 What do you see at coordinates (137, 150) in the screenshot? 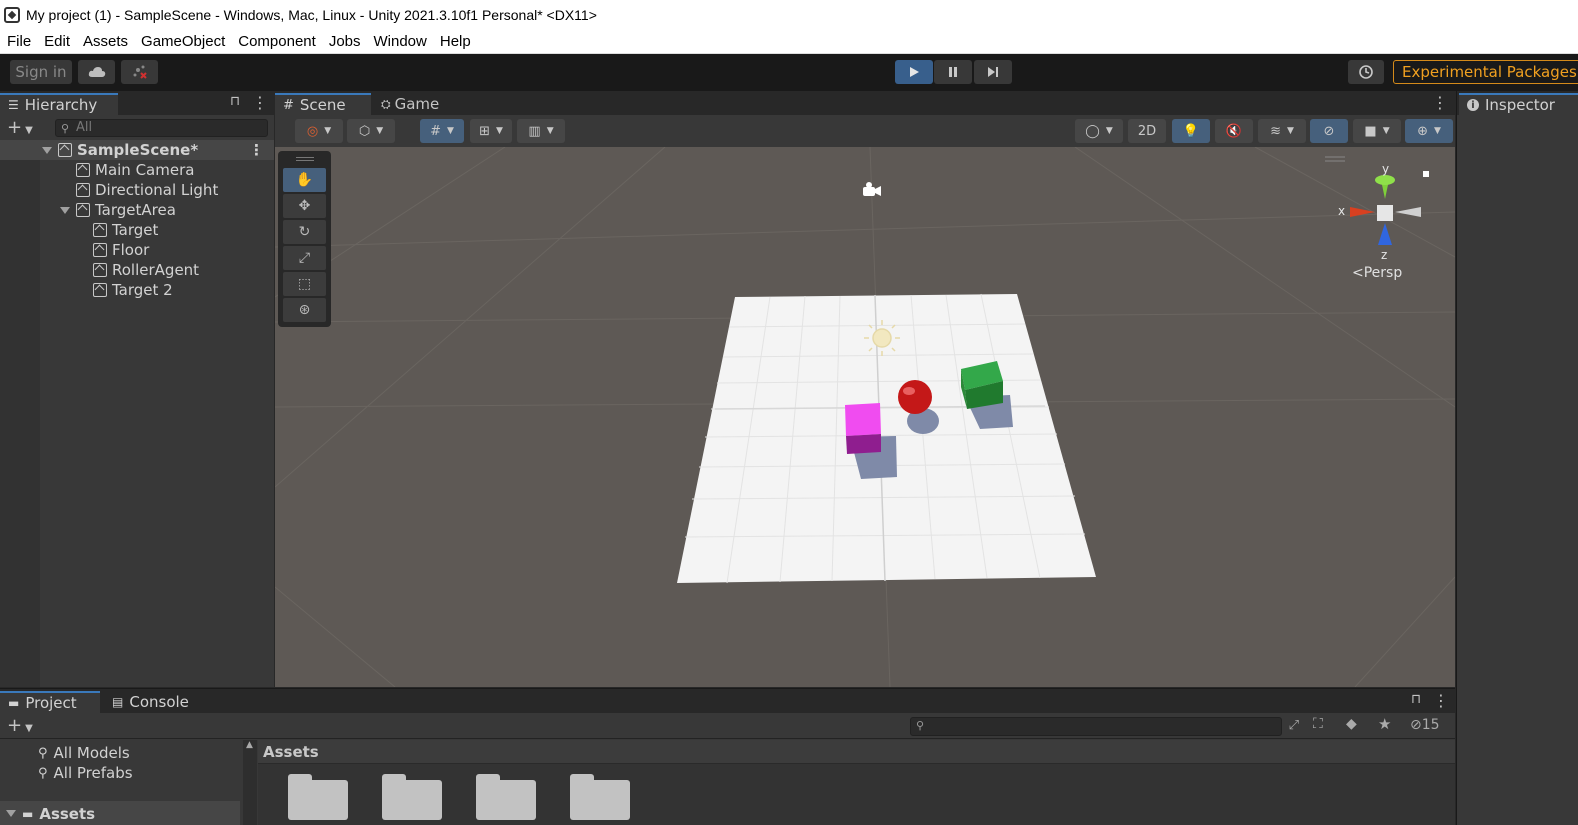
I see `tree-row-samplescene: SampleScene* ⋮` at bounding box center [137, 150].